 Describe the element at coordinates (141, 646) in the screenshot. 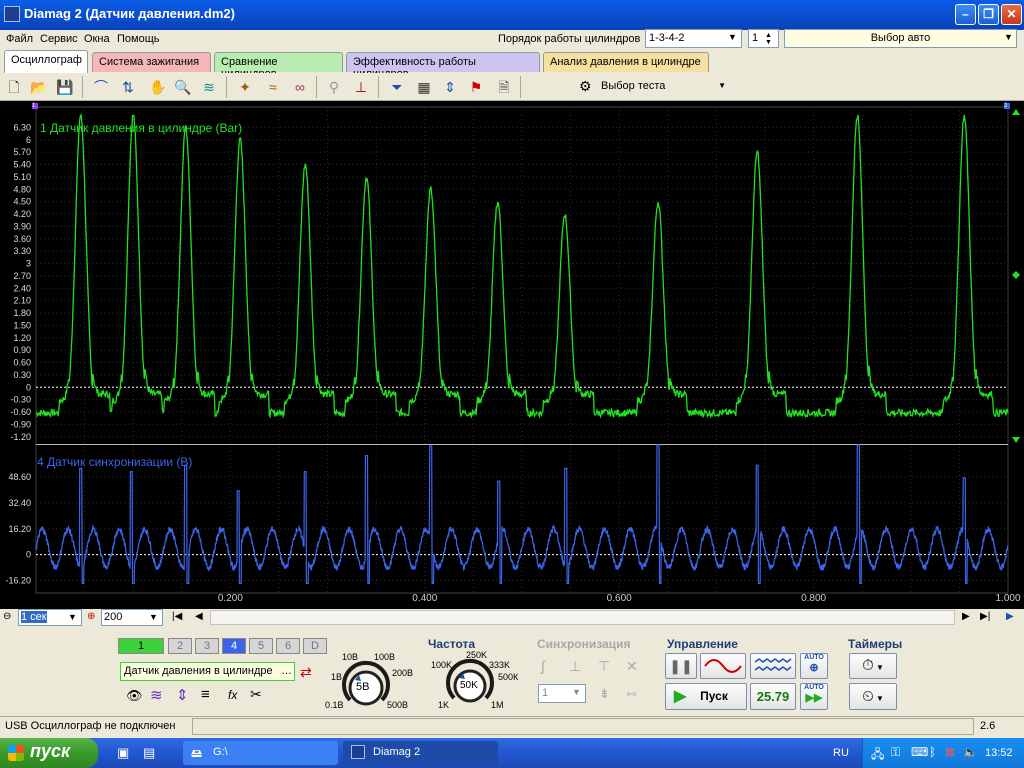

I see `channel-button-1: 1` at that location.